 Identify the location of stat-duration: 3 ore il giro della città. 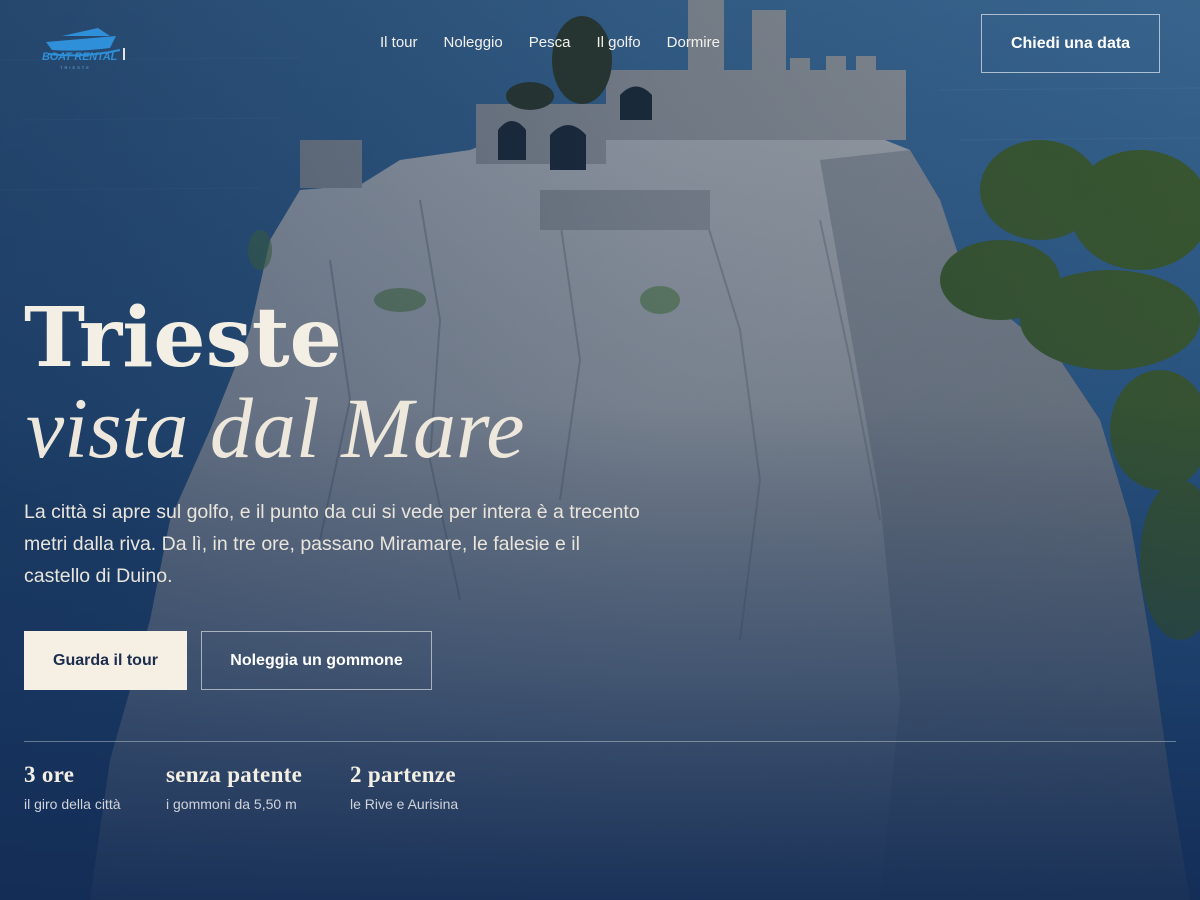
(72, 787).